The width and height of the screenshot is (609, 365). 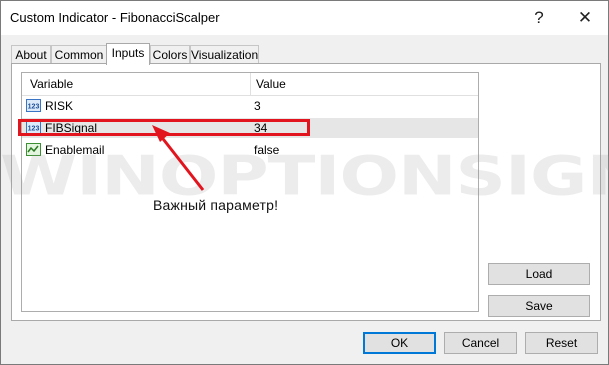 I want to click on close-button: ✕, so click(x=585, y=18).